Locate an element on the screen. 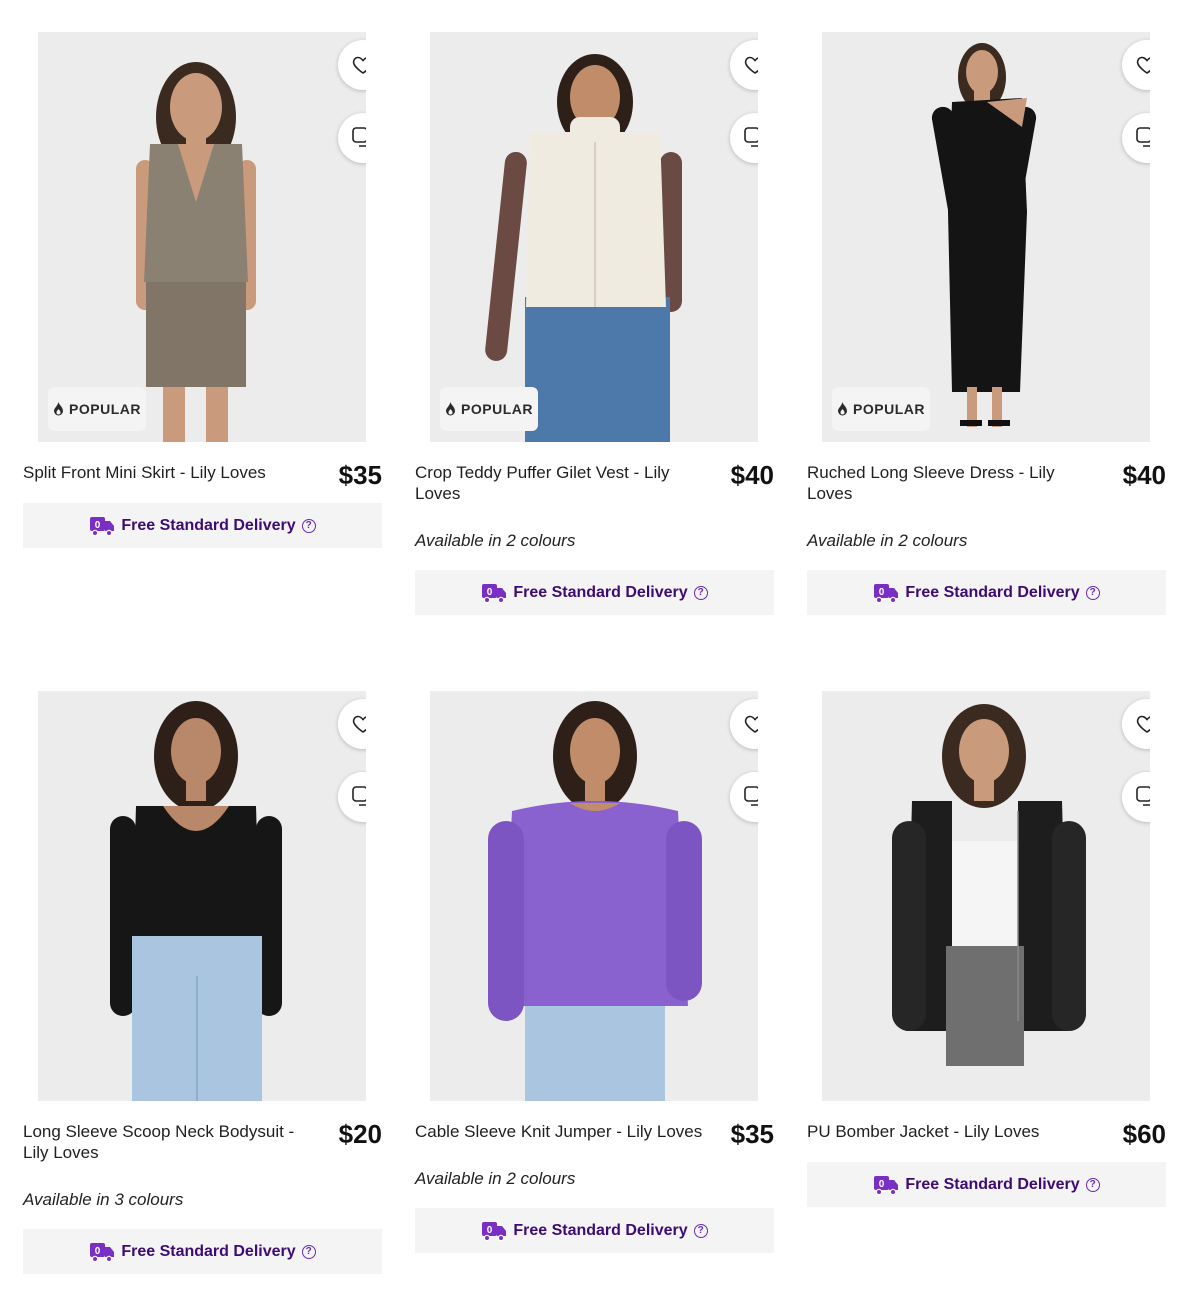  product-price: $20 is located at coordinates (360, 1134).